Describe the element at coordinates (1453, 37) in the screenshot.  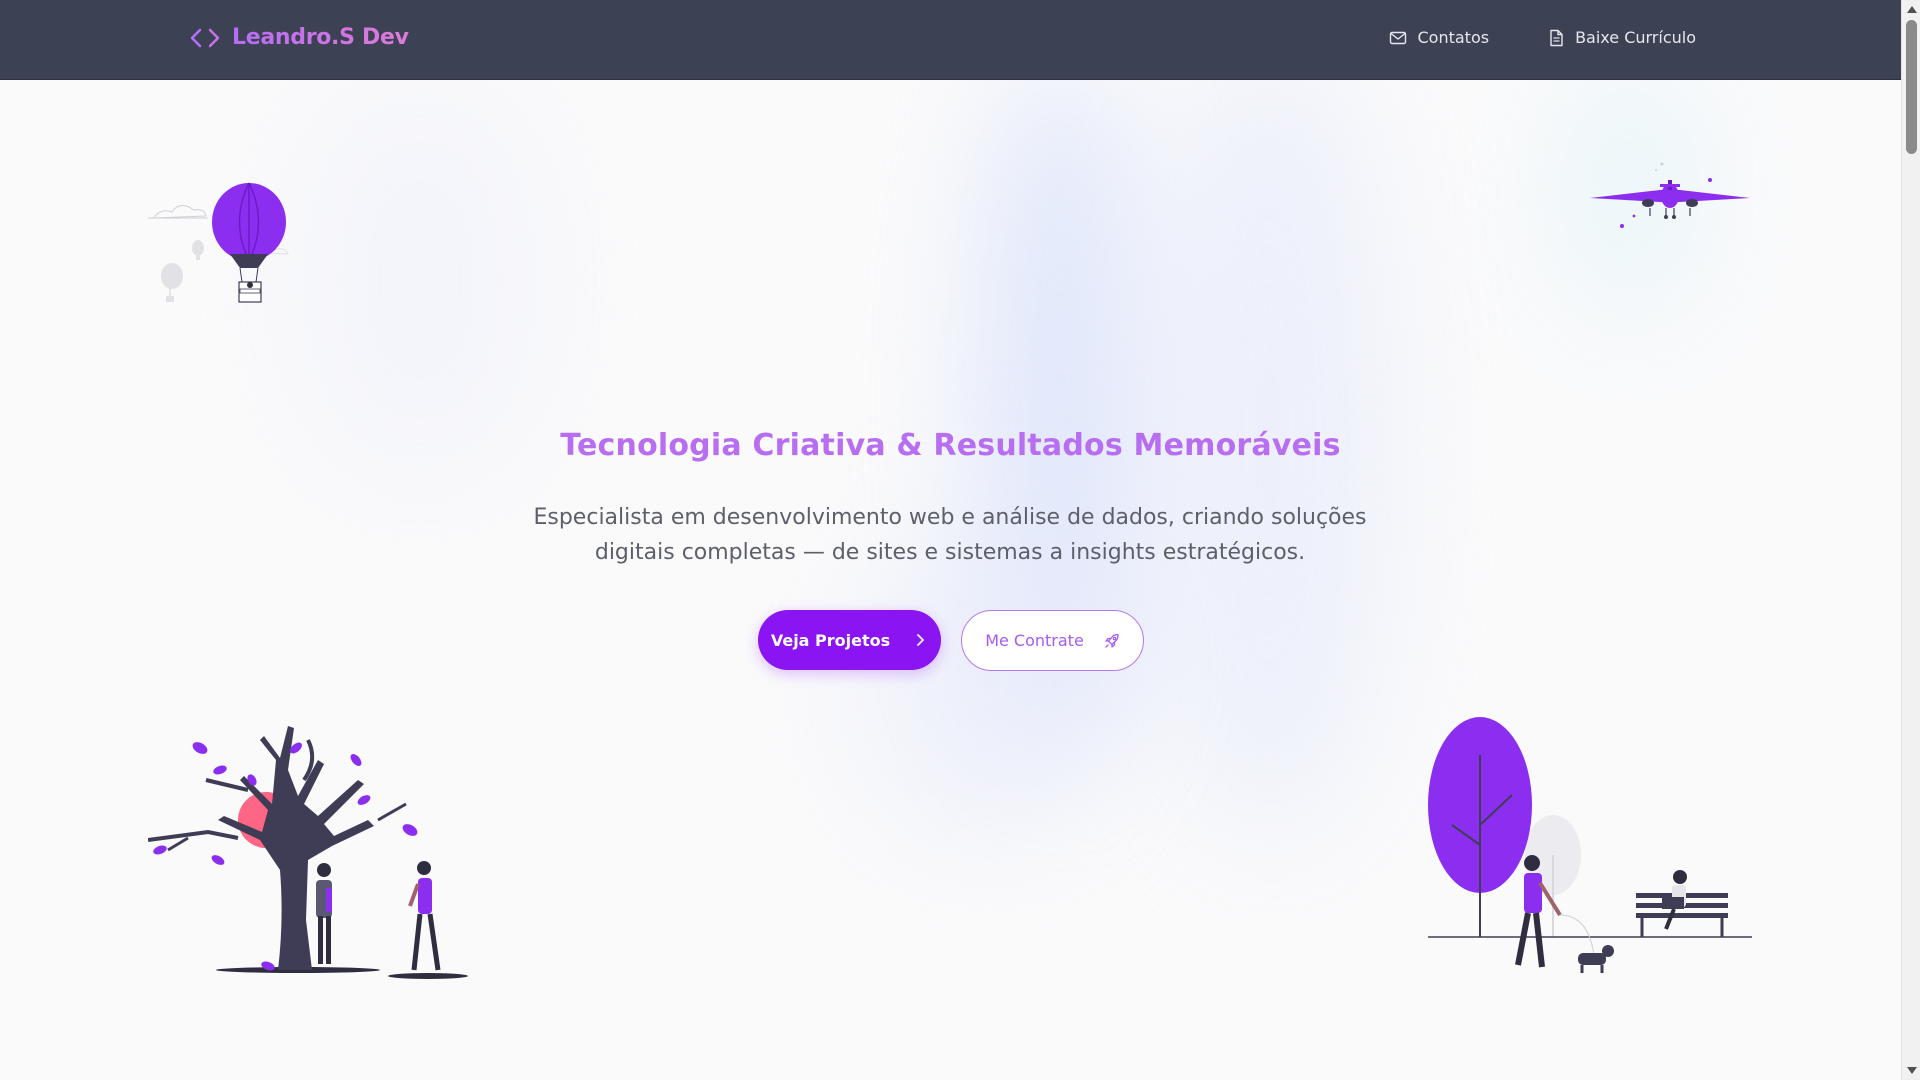
I see `nav-contatos-label: Contatos` at that location.